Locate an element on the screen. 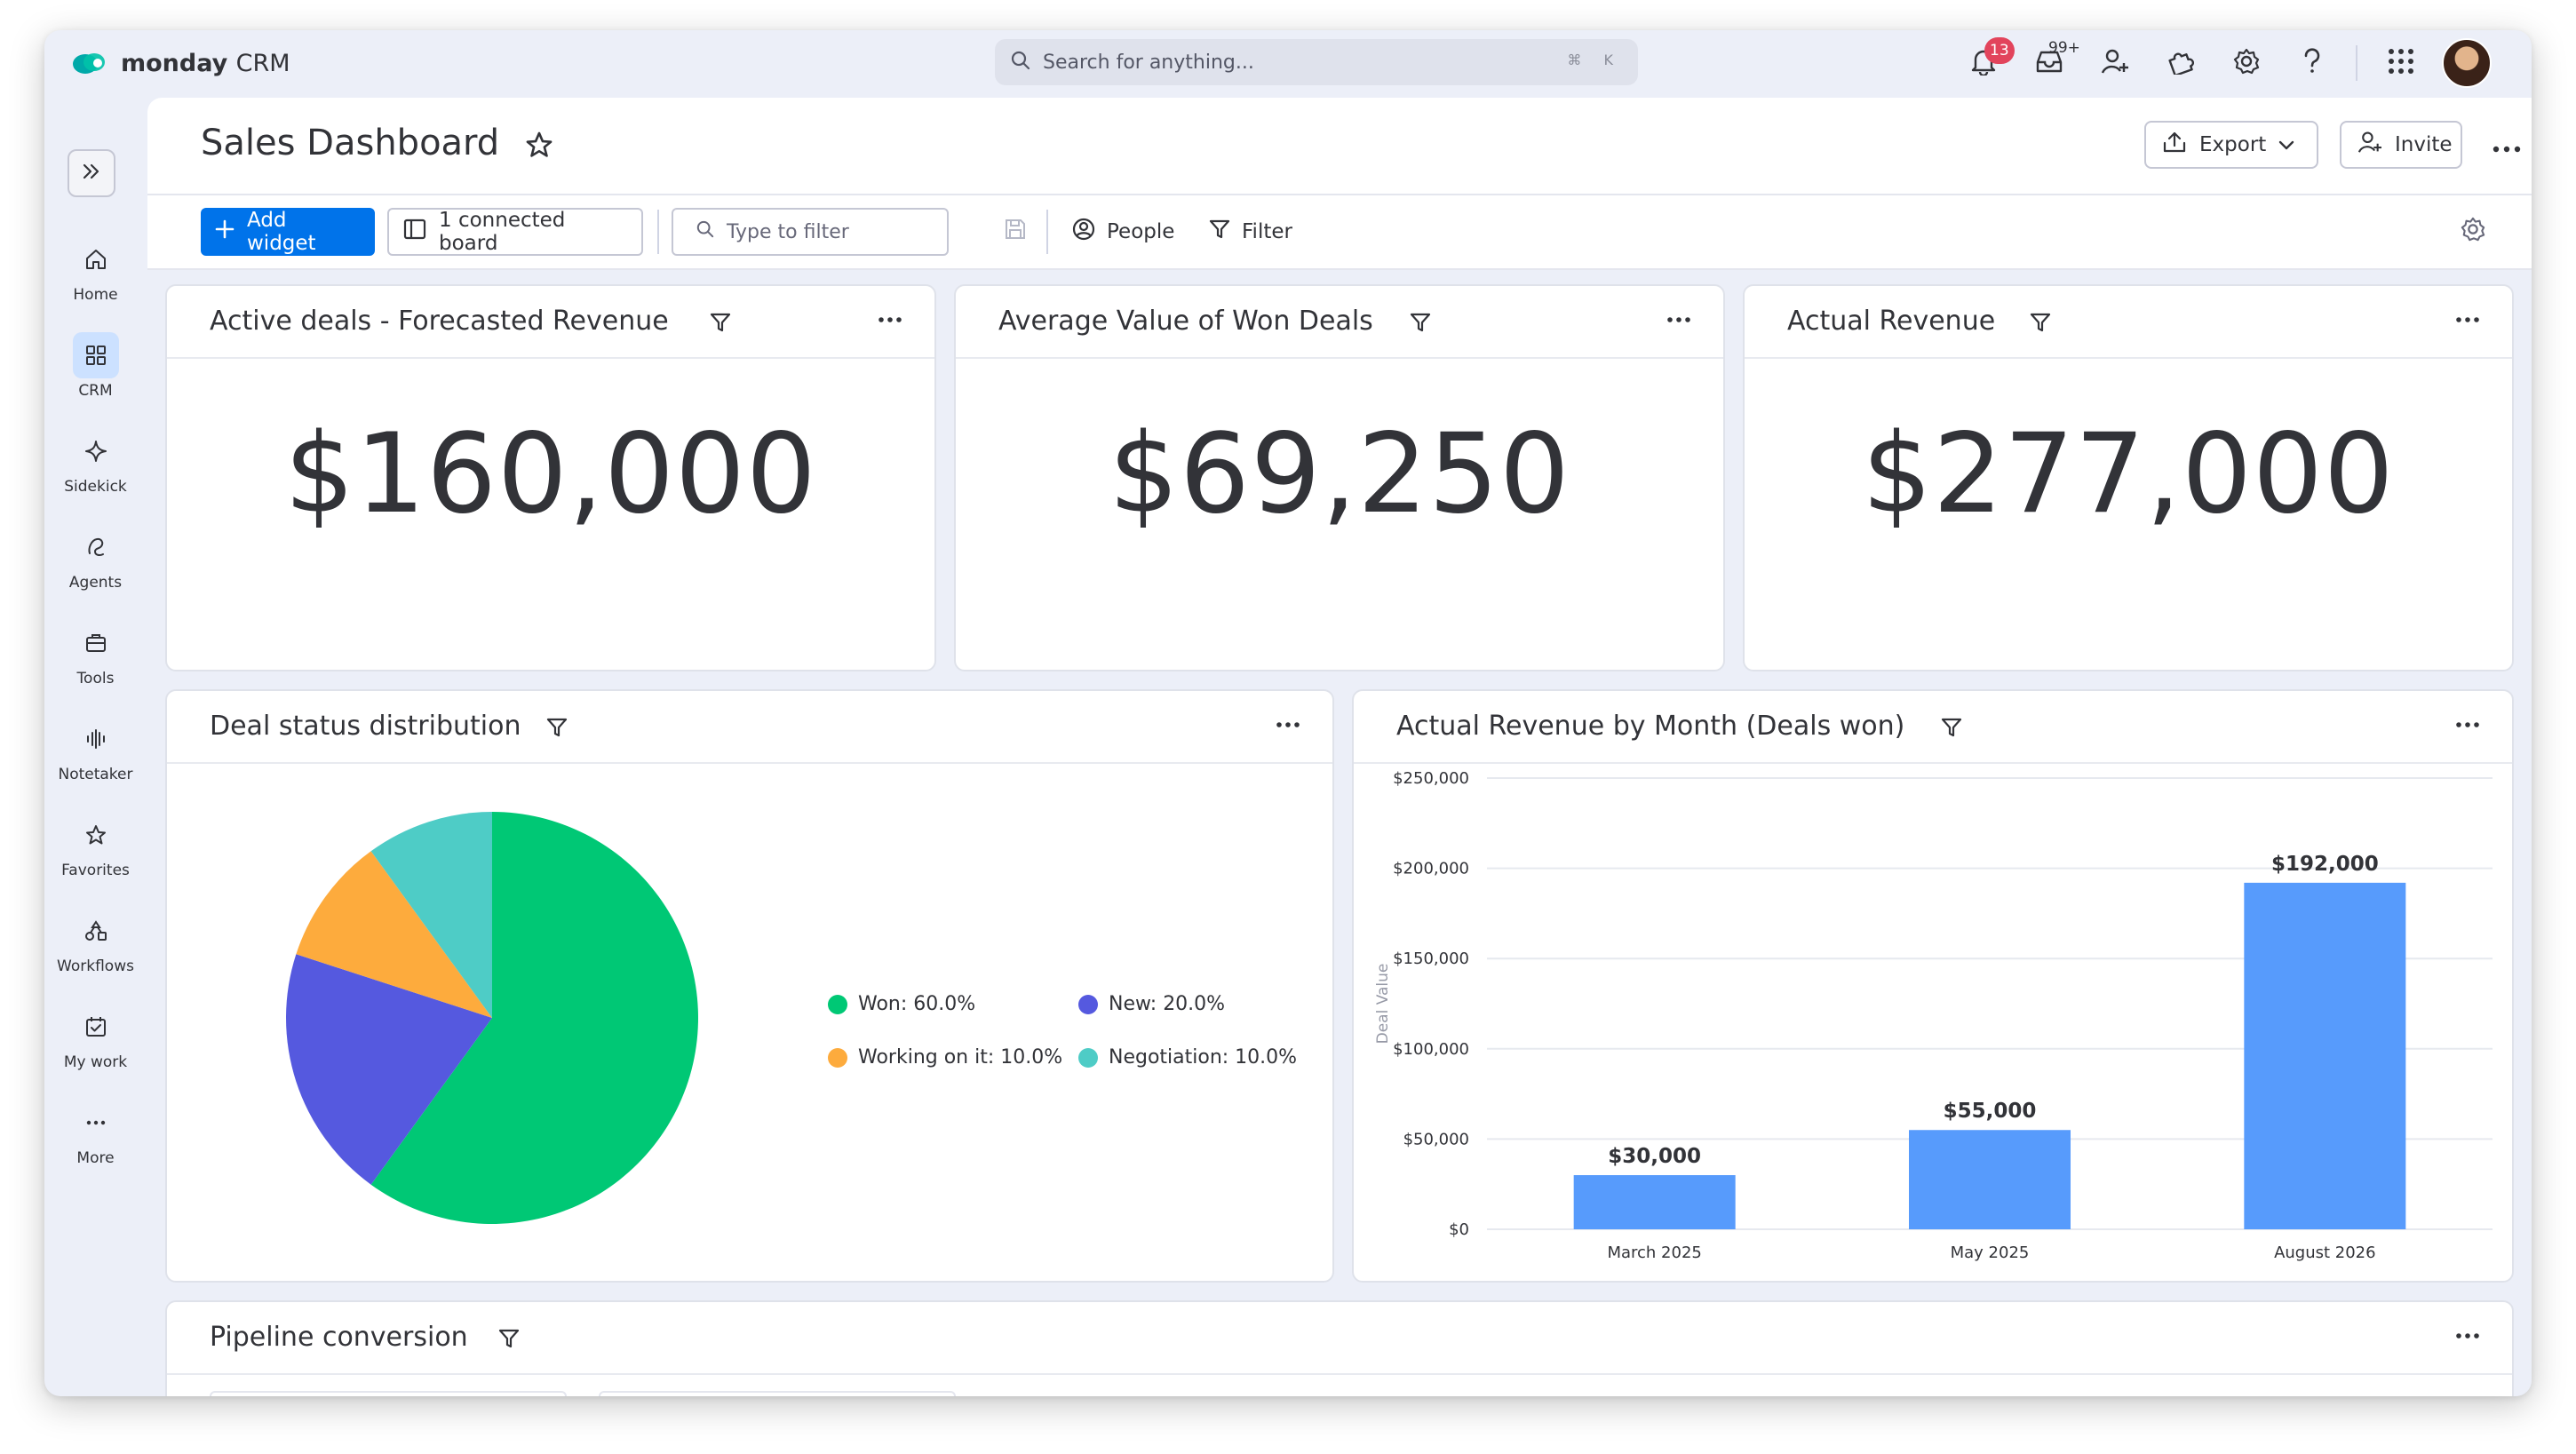 This screenshot has height=1454, width=2576. rail-label: CRM is located at coordinates (95, 391).